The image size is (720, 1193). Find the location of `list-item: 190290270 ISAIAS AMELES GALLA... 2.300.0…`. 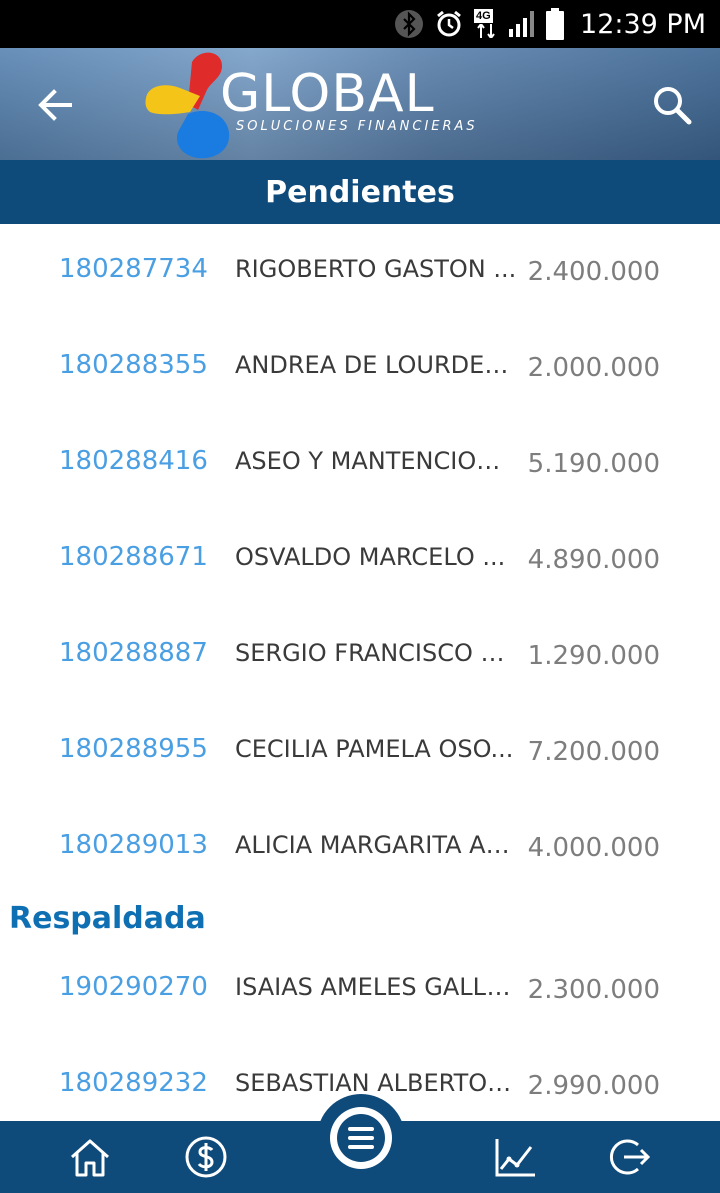

list-item: 190290270 ISAIAS AMELES GALLA... 2.300.0… is located at coordinates (360, 990).